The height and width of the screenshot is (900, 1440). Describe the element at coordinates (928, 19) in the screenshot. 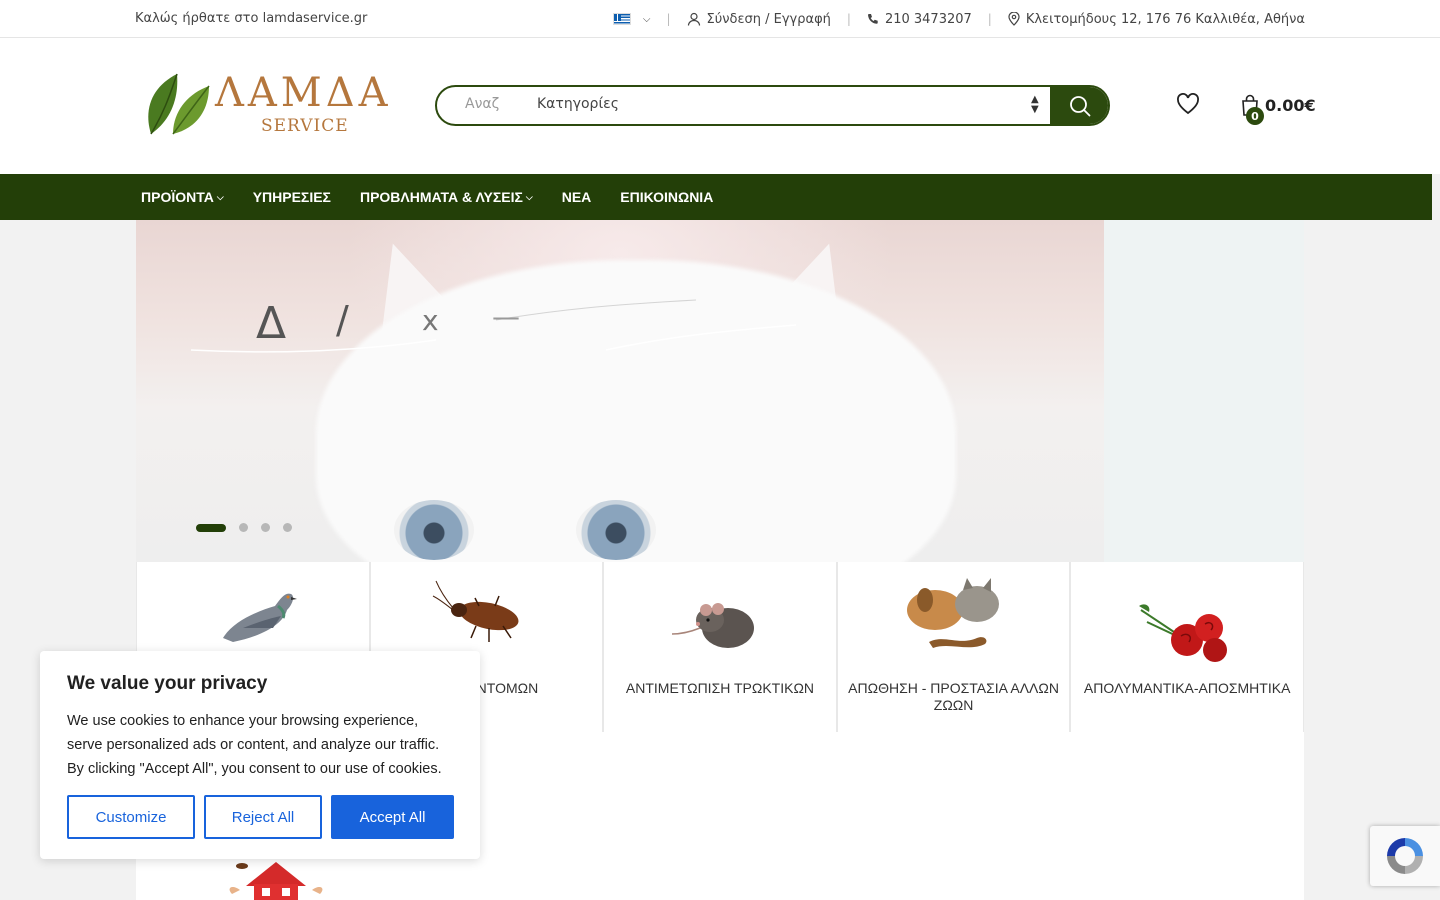

I see `phone-number: 210 3473207` at that location.